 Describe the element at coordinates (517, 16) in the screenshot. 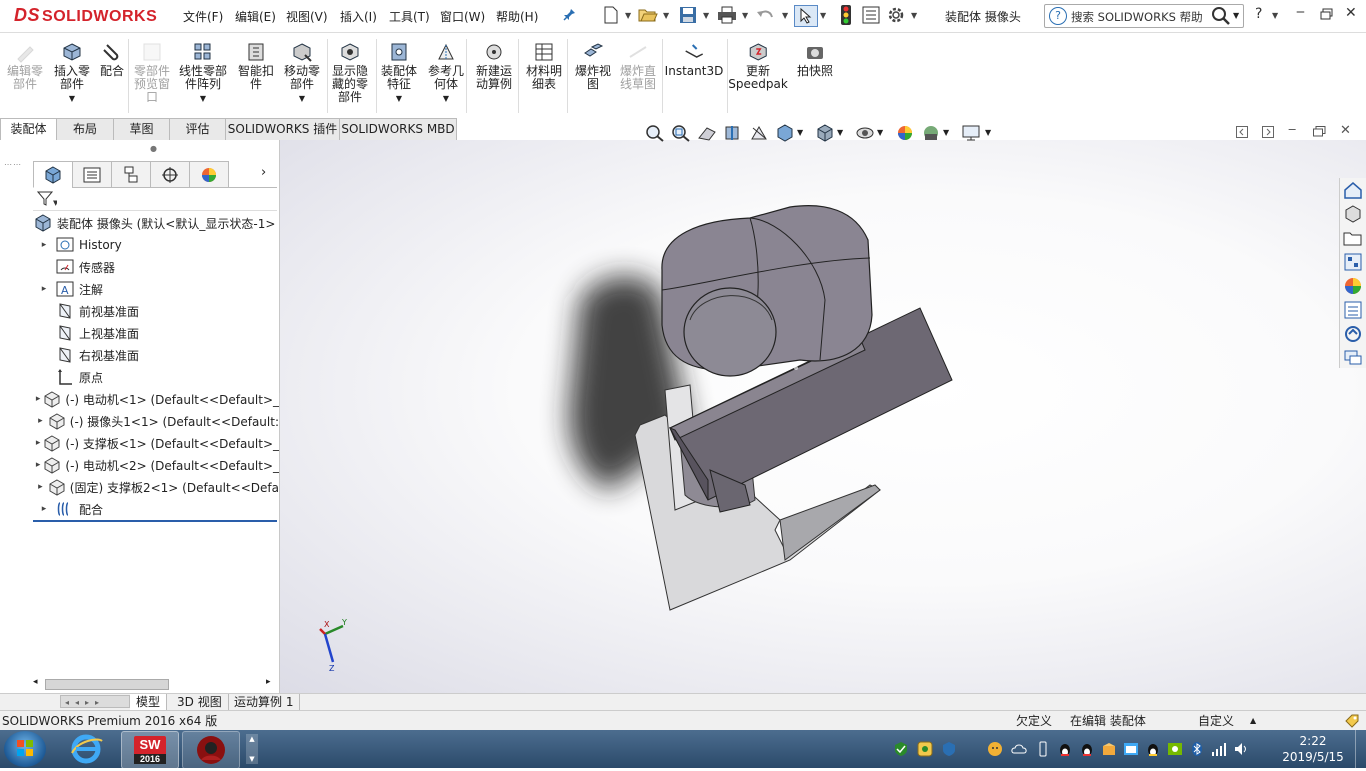

I see `menu-help: 帮助(H)` at that location.